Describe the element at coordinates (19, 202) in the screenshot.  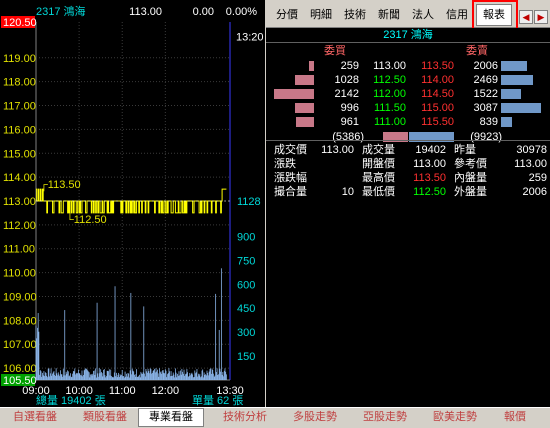
I see `price-axis-label: 113.00` at that location.